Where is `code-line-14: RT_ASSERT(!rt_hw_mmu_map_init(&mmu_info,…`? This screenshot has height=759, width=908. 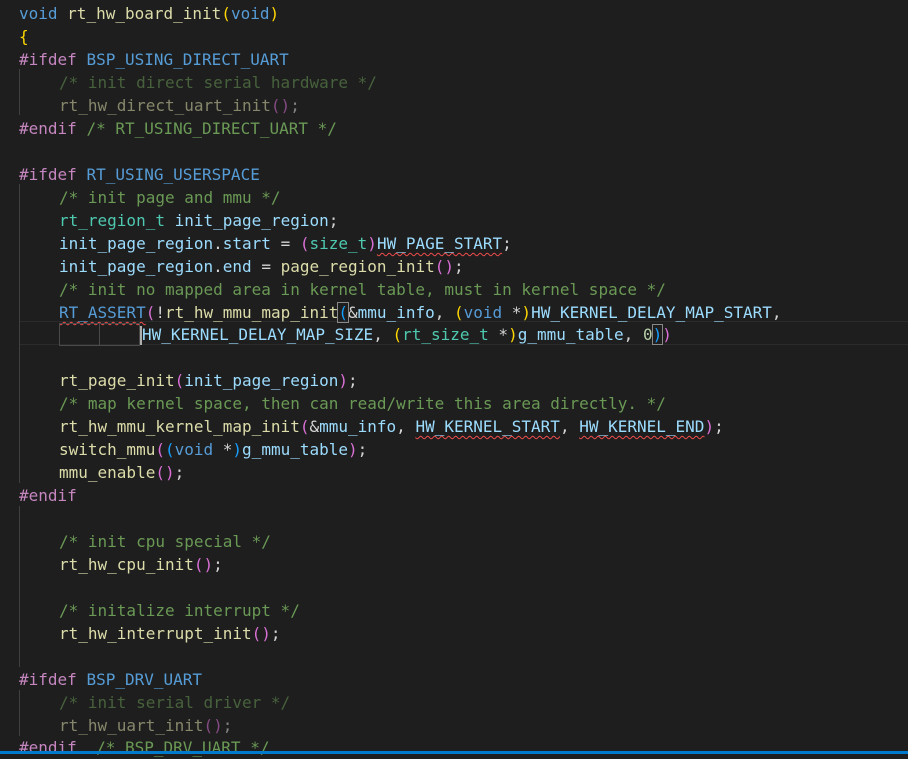
code-line-14: RT_ASSERT(!rt_hw_mmu_map_init(&mmu_info,… is located at coordinates (459, 312).